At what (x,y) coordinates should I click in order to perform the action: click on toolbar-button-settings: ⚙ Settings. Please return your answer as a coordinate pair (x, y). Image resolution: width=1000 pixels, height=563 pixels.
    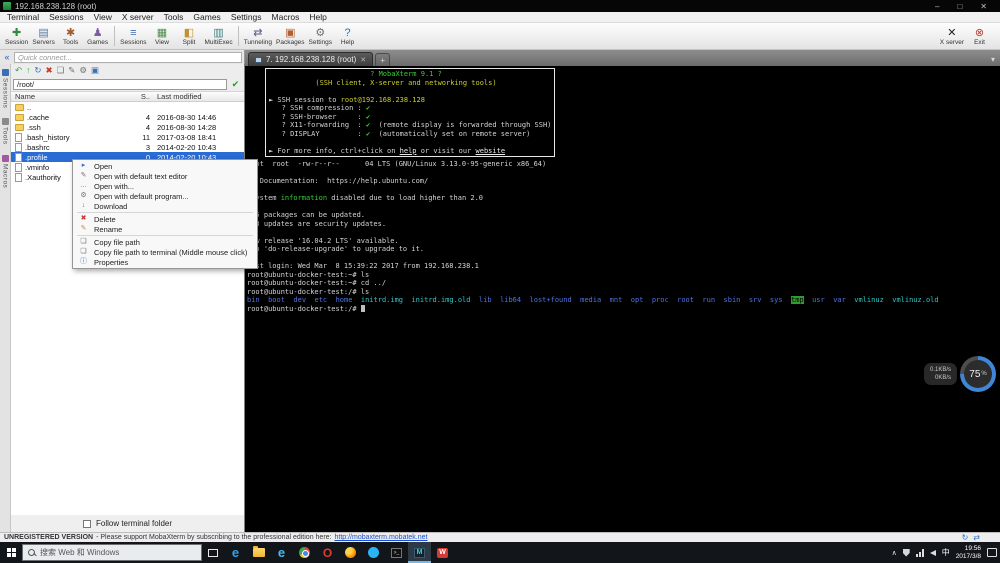
    Looking at the image, I should click on (321, 36).